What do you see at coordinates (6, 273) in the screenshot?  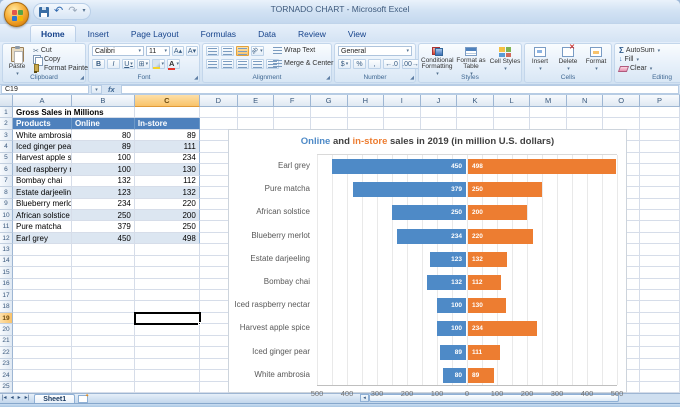 I see `row-header-15: 15` at bounding box center [6, 273].